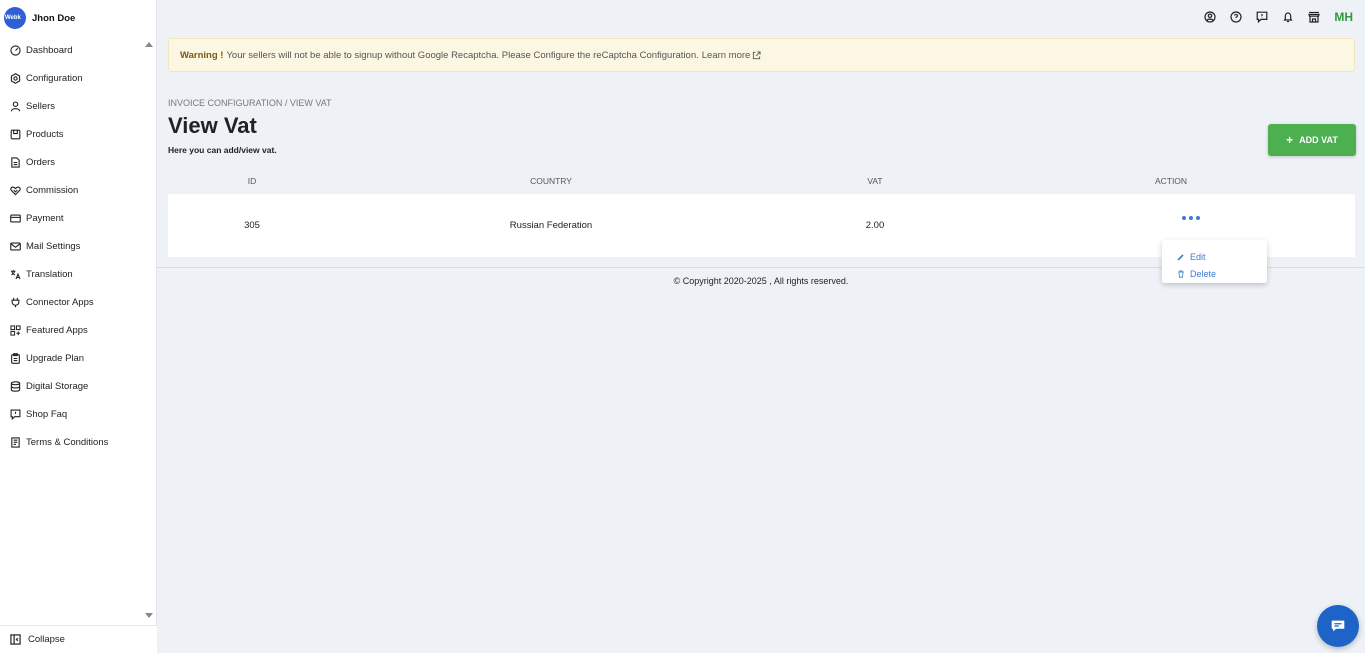 This screenshot has width=1365, height=653. What do you see at coordinates (45, 134) in the screenshot?
I see `sidebar-item-label: Products` at bounding box center [45, 134].